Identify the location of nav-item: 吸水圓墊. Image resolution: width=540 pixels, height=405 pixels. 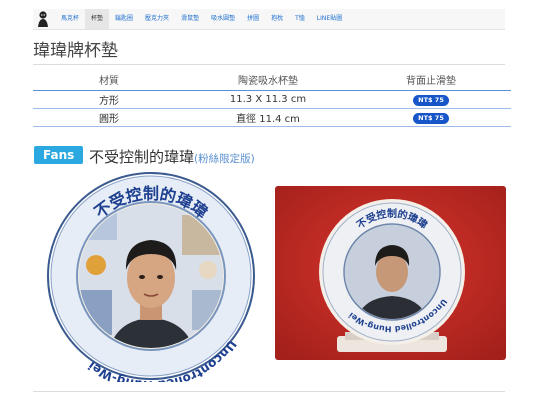
(223, 19).